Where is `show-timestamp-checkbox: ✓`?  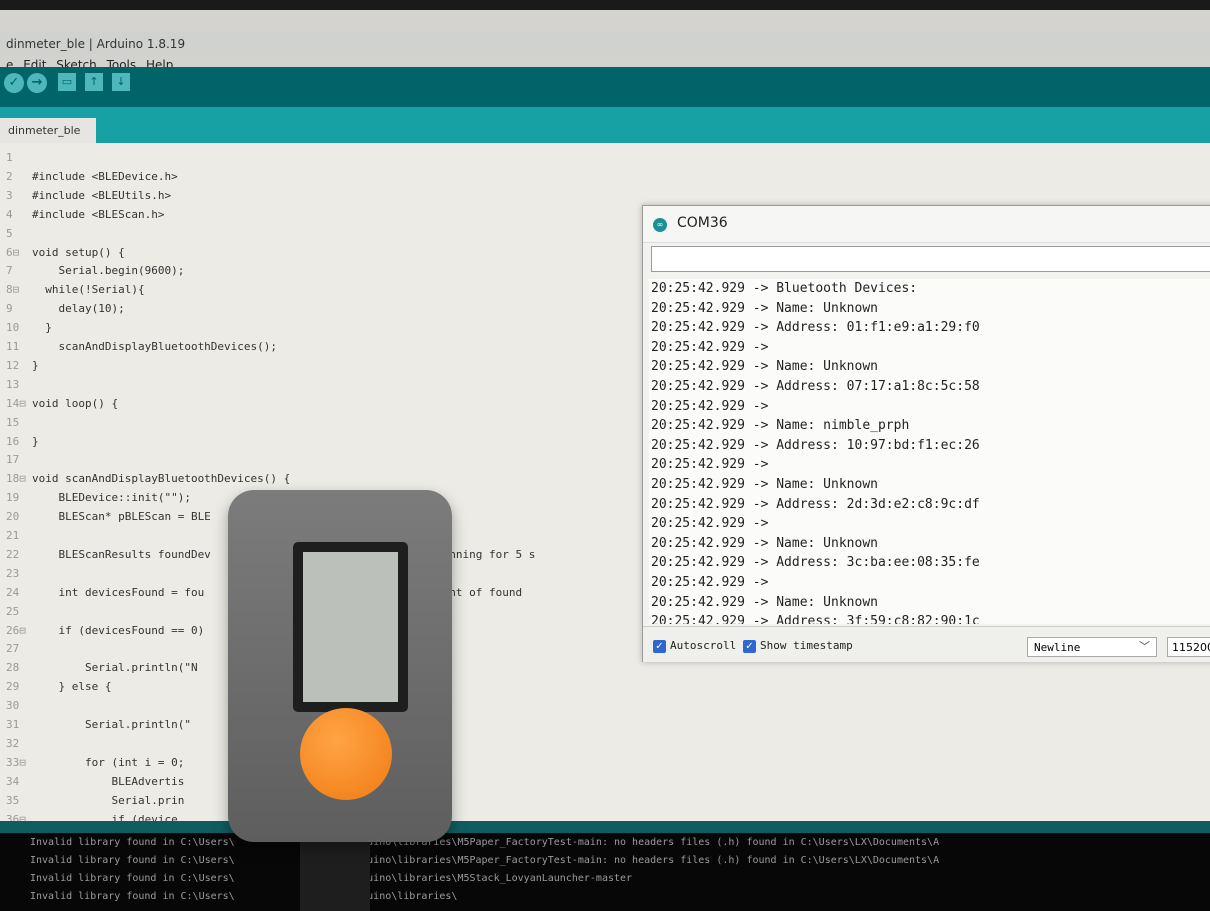 show-timestamp-checkbox: ✓ is located at coordinates (749, 646).